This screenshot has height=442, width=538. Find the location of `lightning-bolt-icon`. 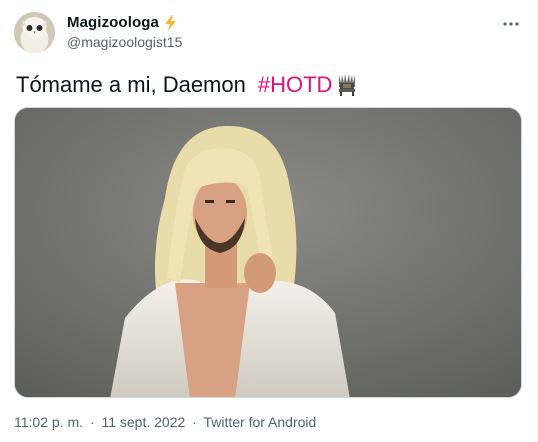

lightning-bolt-icon is located at coordinates (170, 22).